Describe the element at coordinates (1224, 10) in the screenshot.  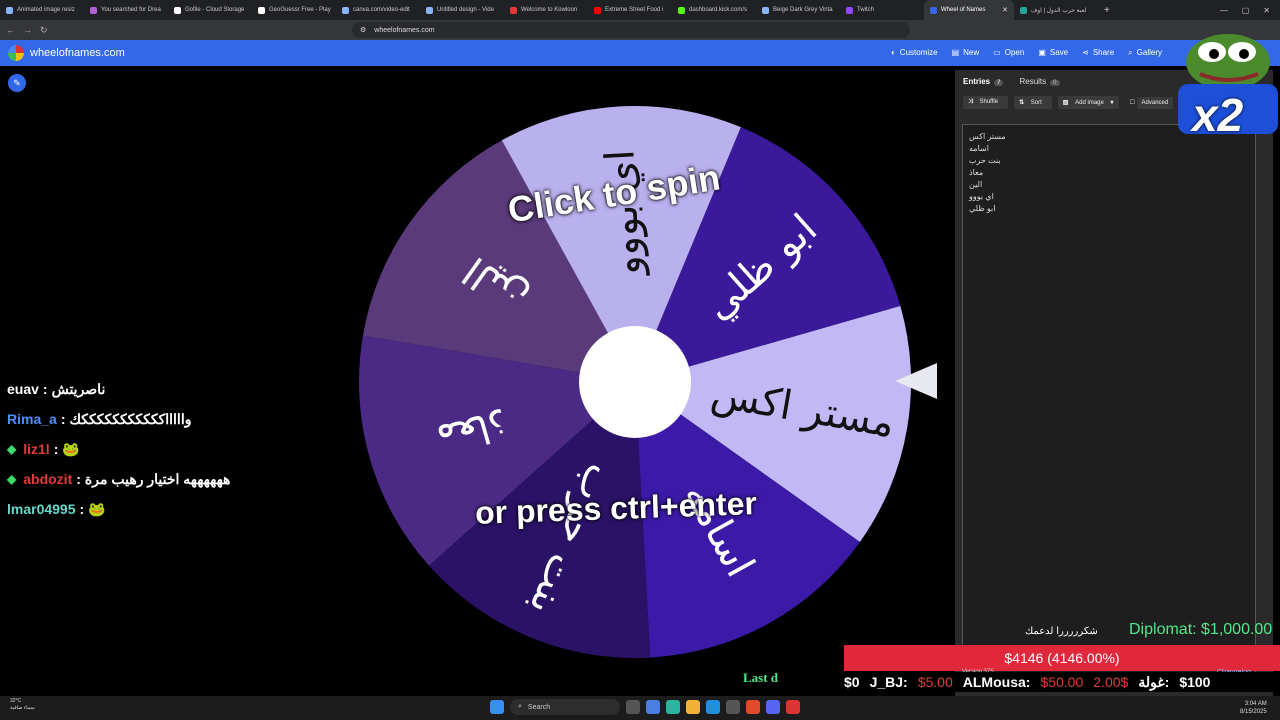
I see `minimize-icon: —` at that location.